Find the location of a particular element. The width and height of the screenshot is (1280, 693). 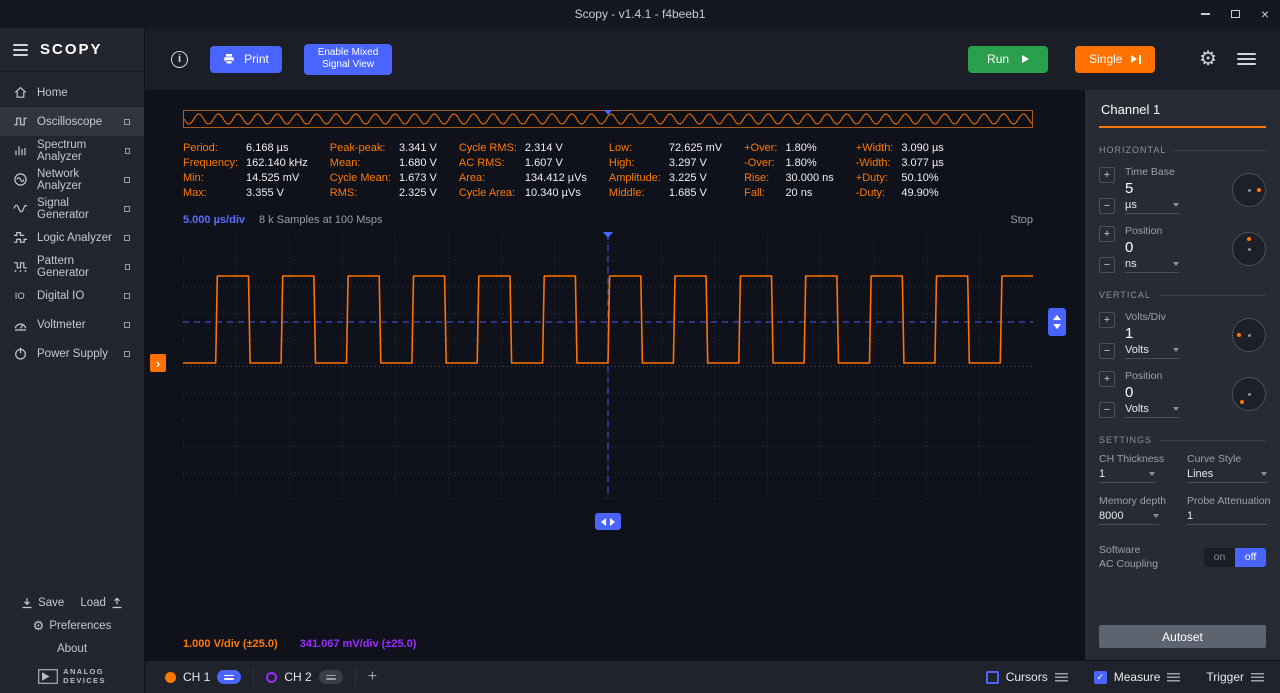

channel-panel-title: Channel 1 is located at coordinates (1182, 113).